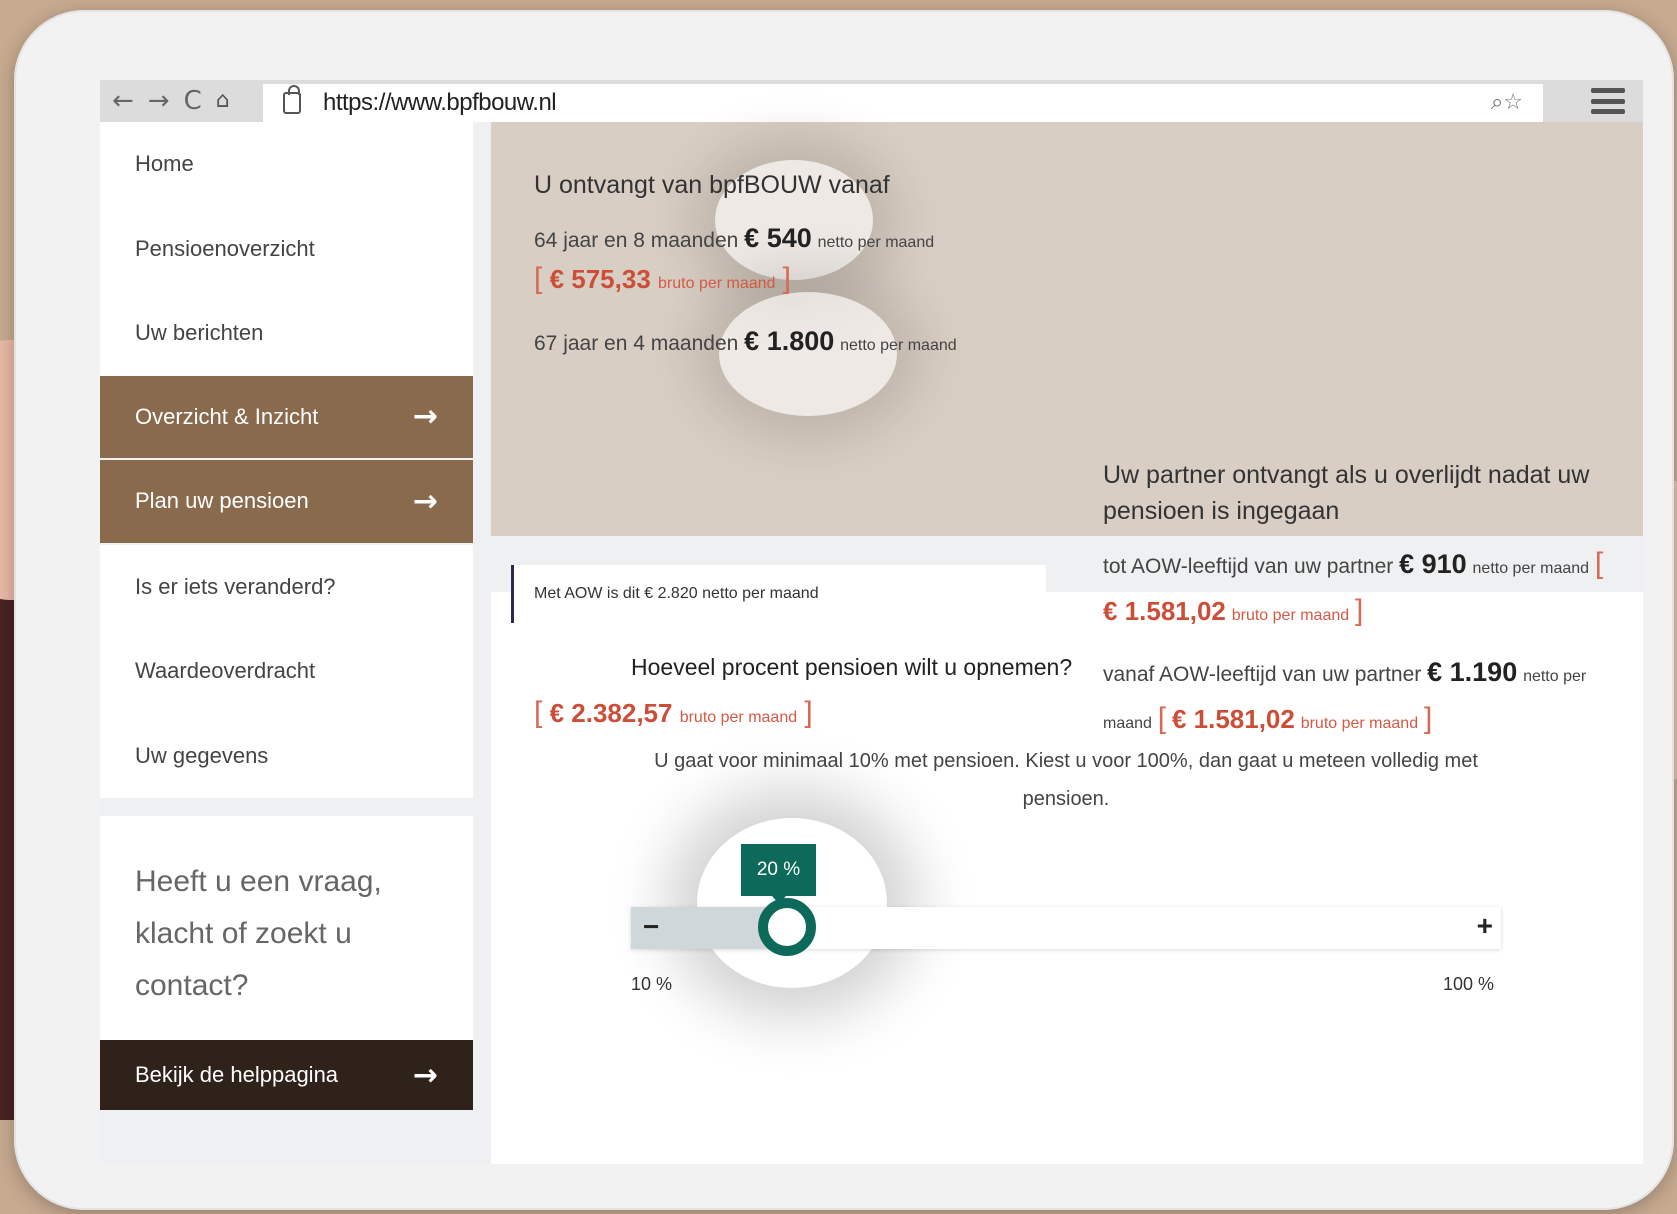 This screenshot has height=1214, width=1677. I want to click on sidebar-item-overzicht-inzicht: Overzicht & Inzicht →, so click(286, 417).